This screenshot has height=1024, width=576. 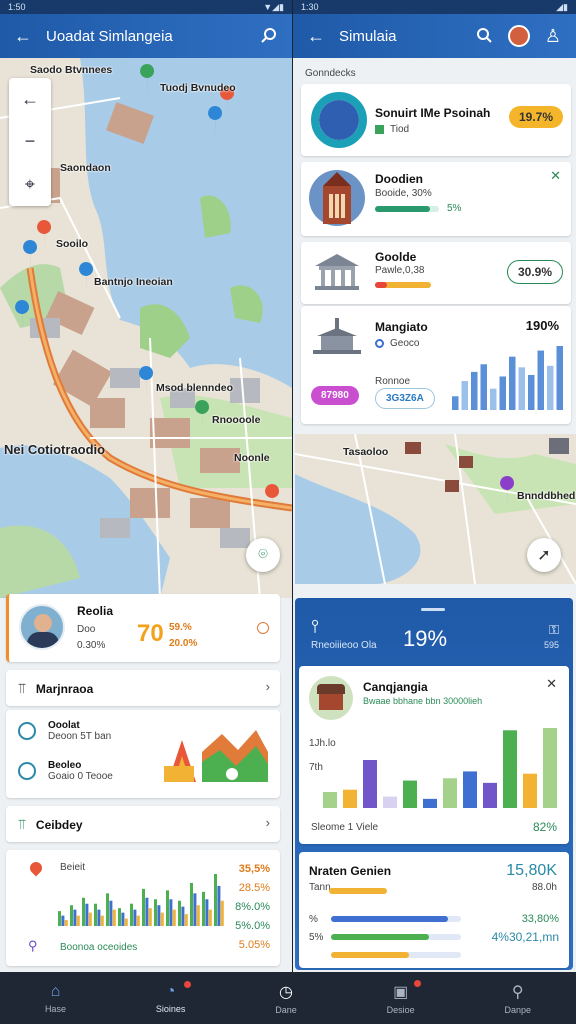 What do you see at coordinates (55, 449) in the screenshot?
I see `map-label: Nei Cotiotraodio` at bounding box center [55, 449].